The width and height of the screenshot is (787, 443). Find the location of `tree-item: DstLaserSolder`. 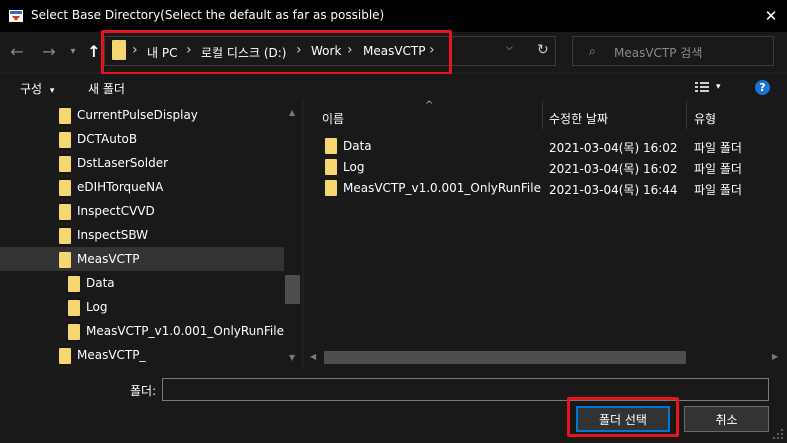

tree-item: DstLaserSolder is located at coordinates (142, 163).